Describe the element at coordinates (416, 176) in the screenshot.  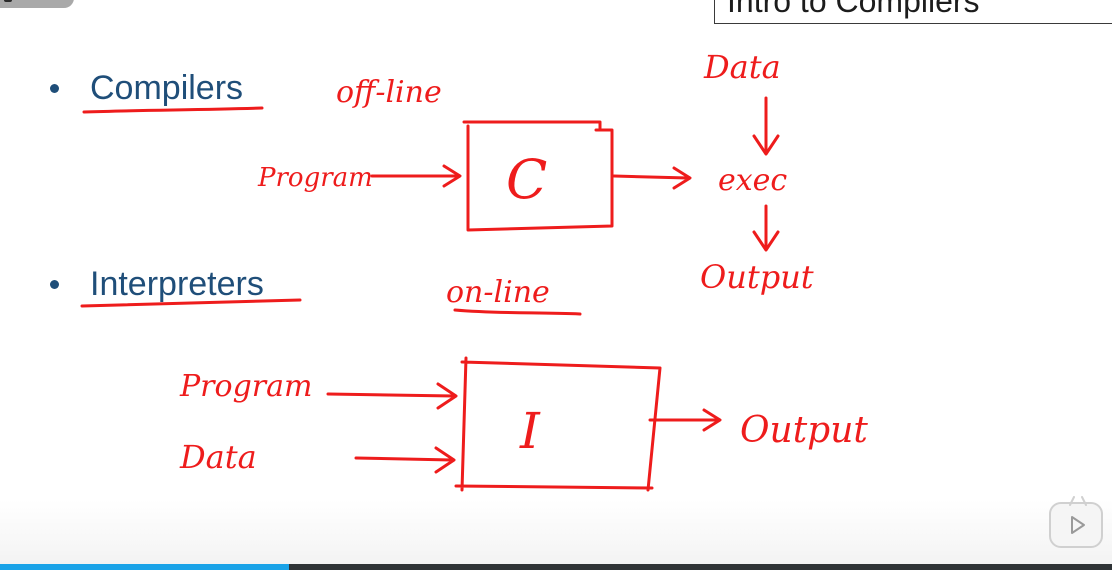
I see `arrow-program-to-compiler` at that location.